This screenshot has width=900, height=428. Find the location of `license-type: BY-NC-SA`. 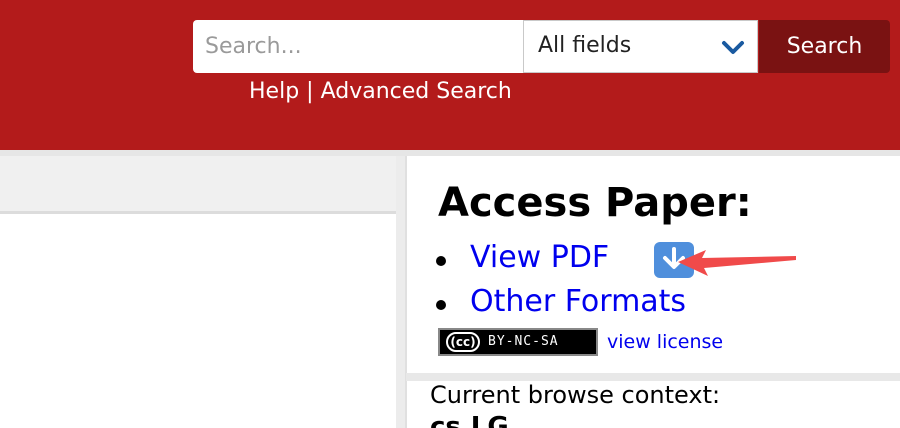

license-type: BY-NC-SA is located at coordinates (523, 341).